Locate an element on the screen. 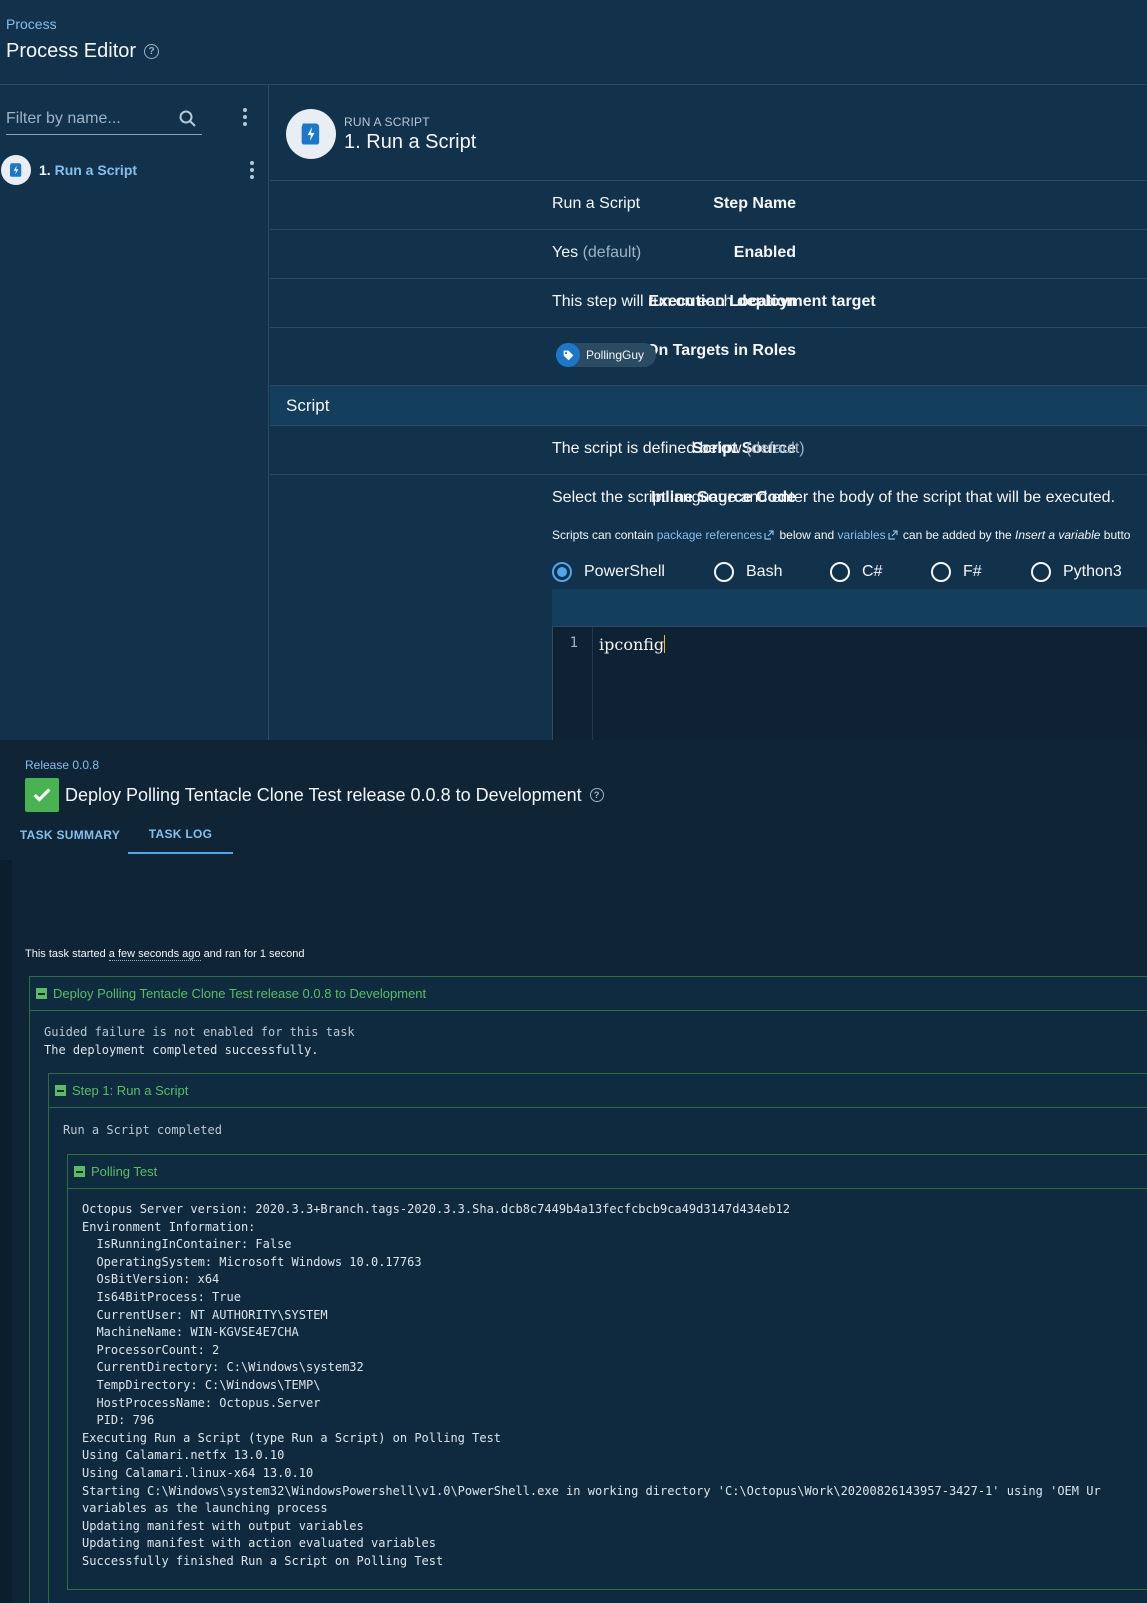 This screenshot has width=1147, height=1603. line-gutter: 1 is located at coordinates (573, 683).